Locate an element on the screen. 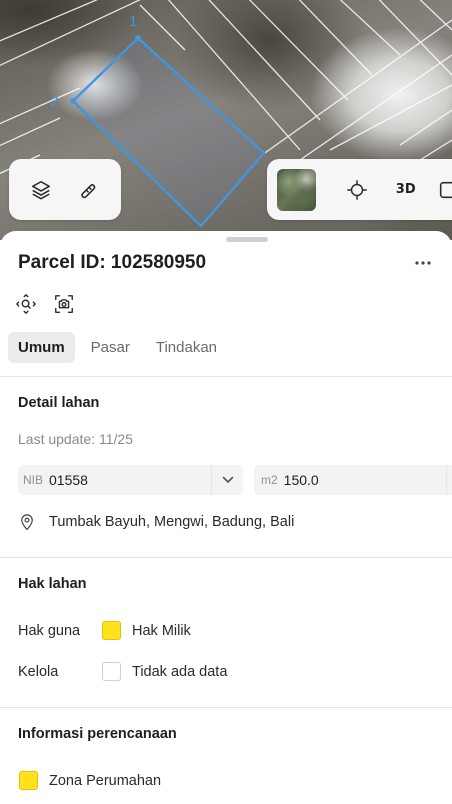  screenshot-button is located at coordinates (64, 304).